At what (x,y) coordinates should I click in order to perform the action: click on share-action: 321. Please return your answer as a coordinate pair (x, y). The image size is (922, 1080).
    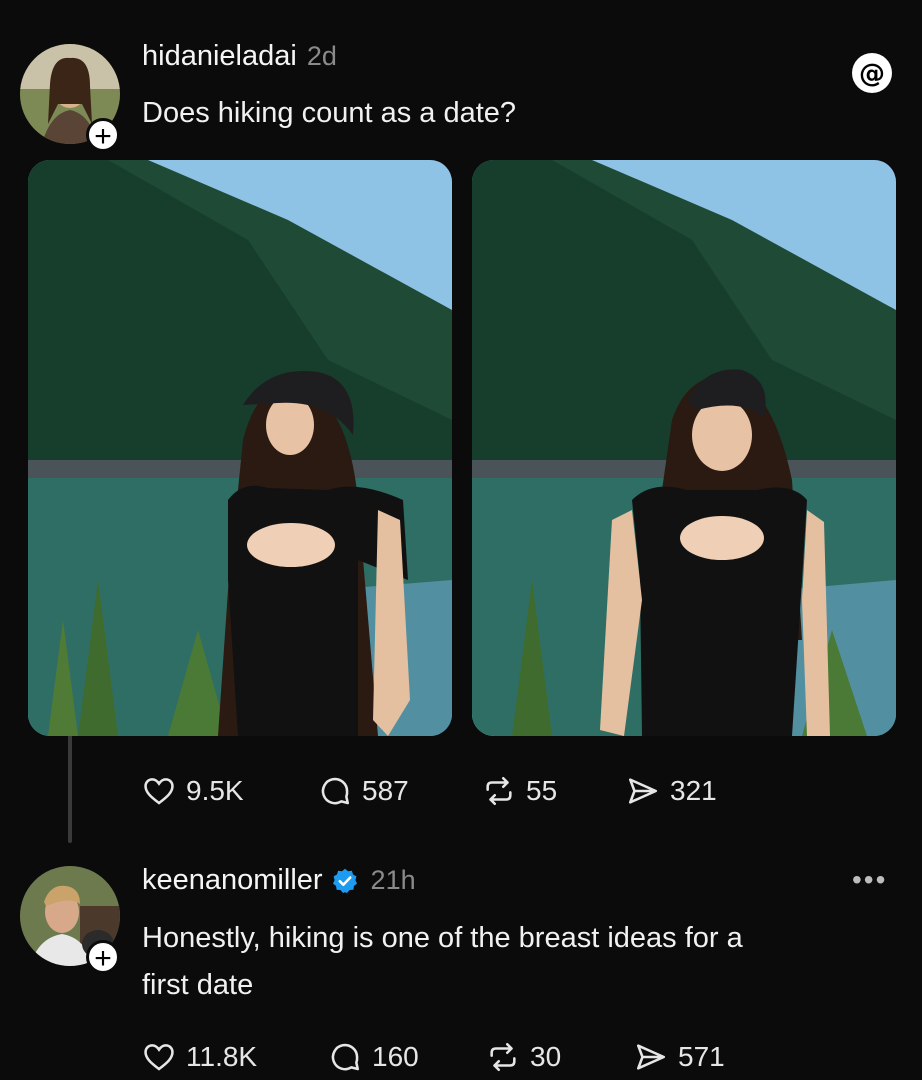
    Looking at the image, I should click on (671, 791).